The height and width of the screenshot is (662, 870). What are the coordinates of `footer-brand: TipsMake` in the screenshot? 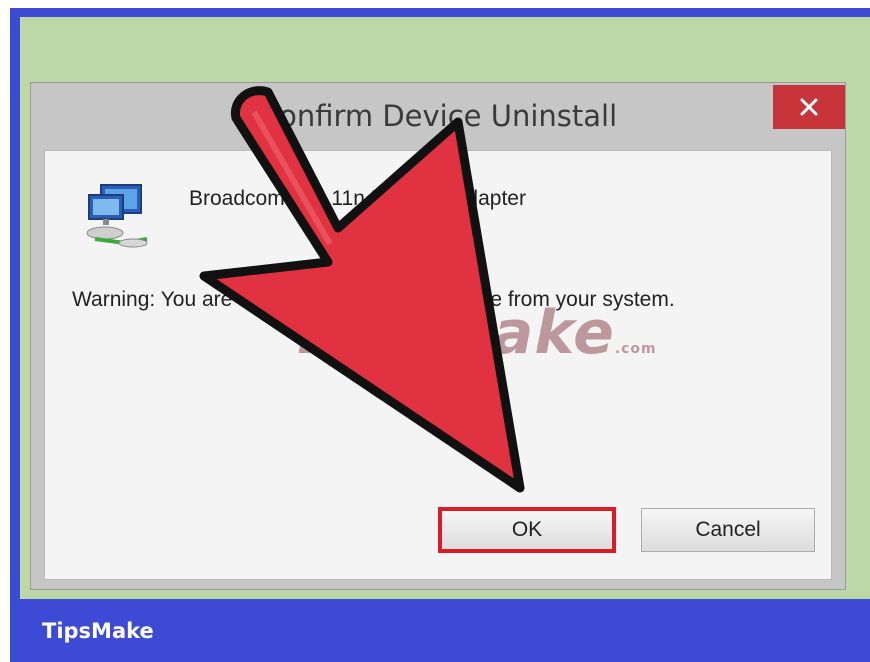 It's located at (98, 631).